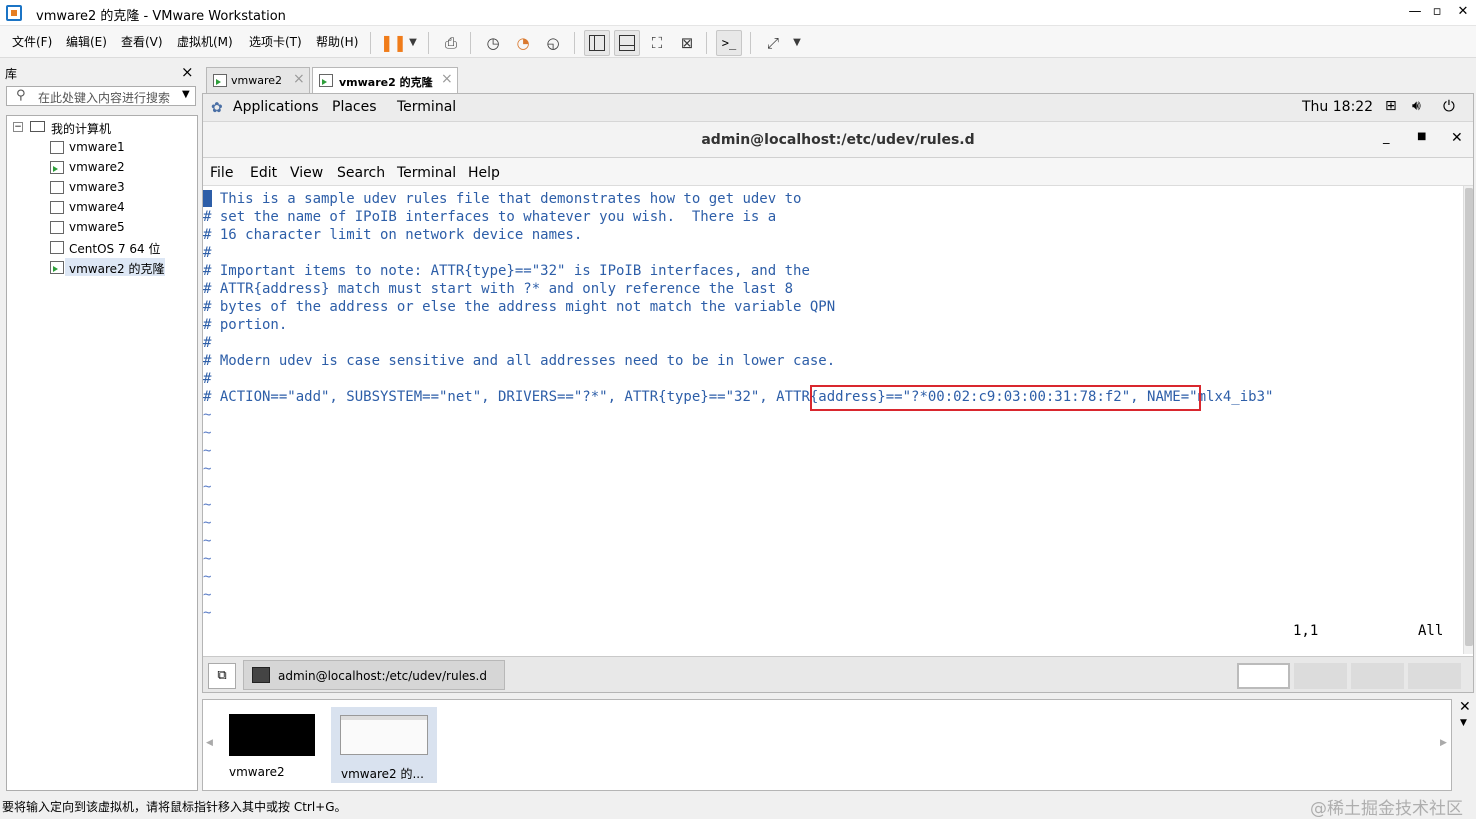  I want to click on terminal-menu-terminal: Terminal, so click(426, 173).